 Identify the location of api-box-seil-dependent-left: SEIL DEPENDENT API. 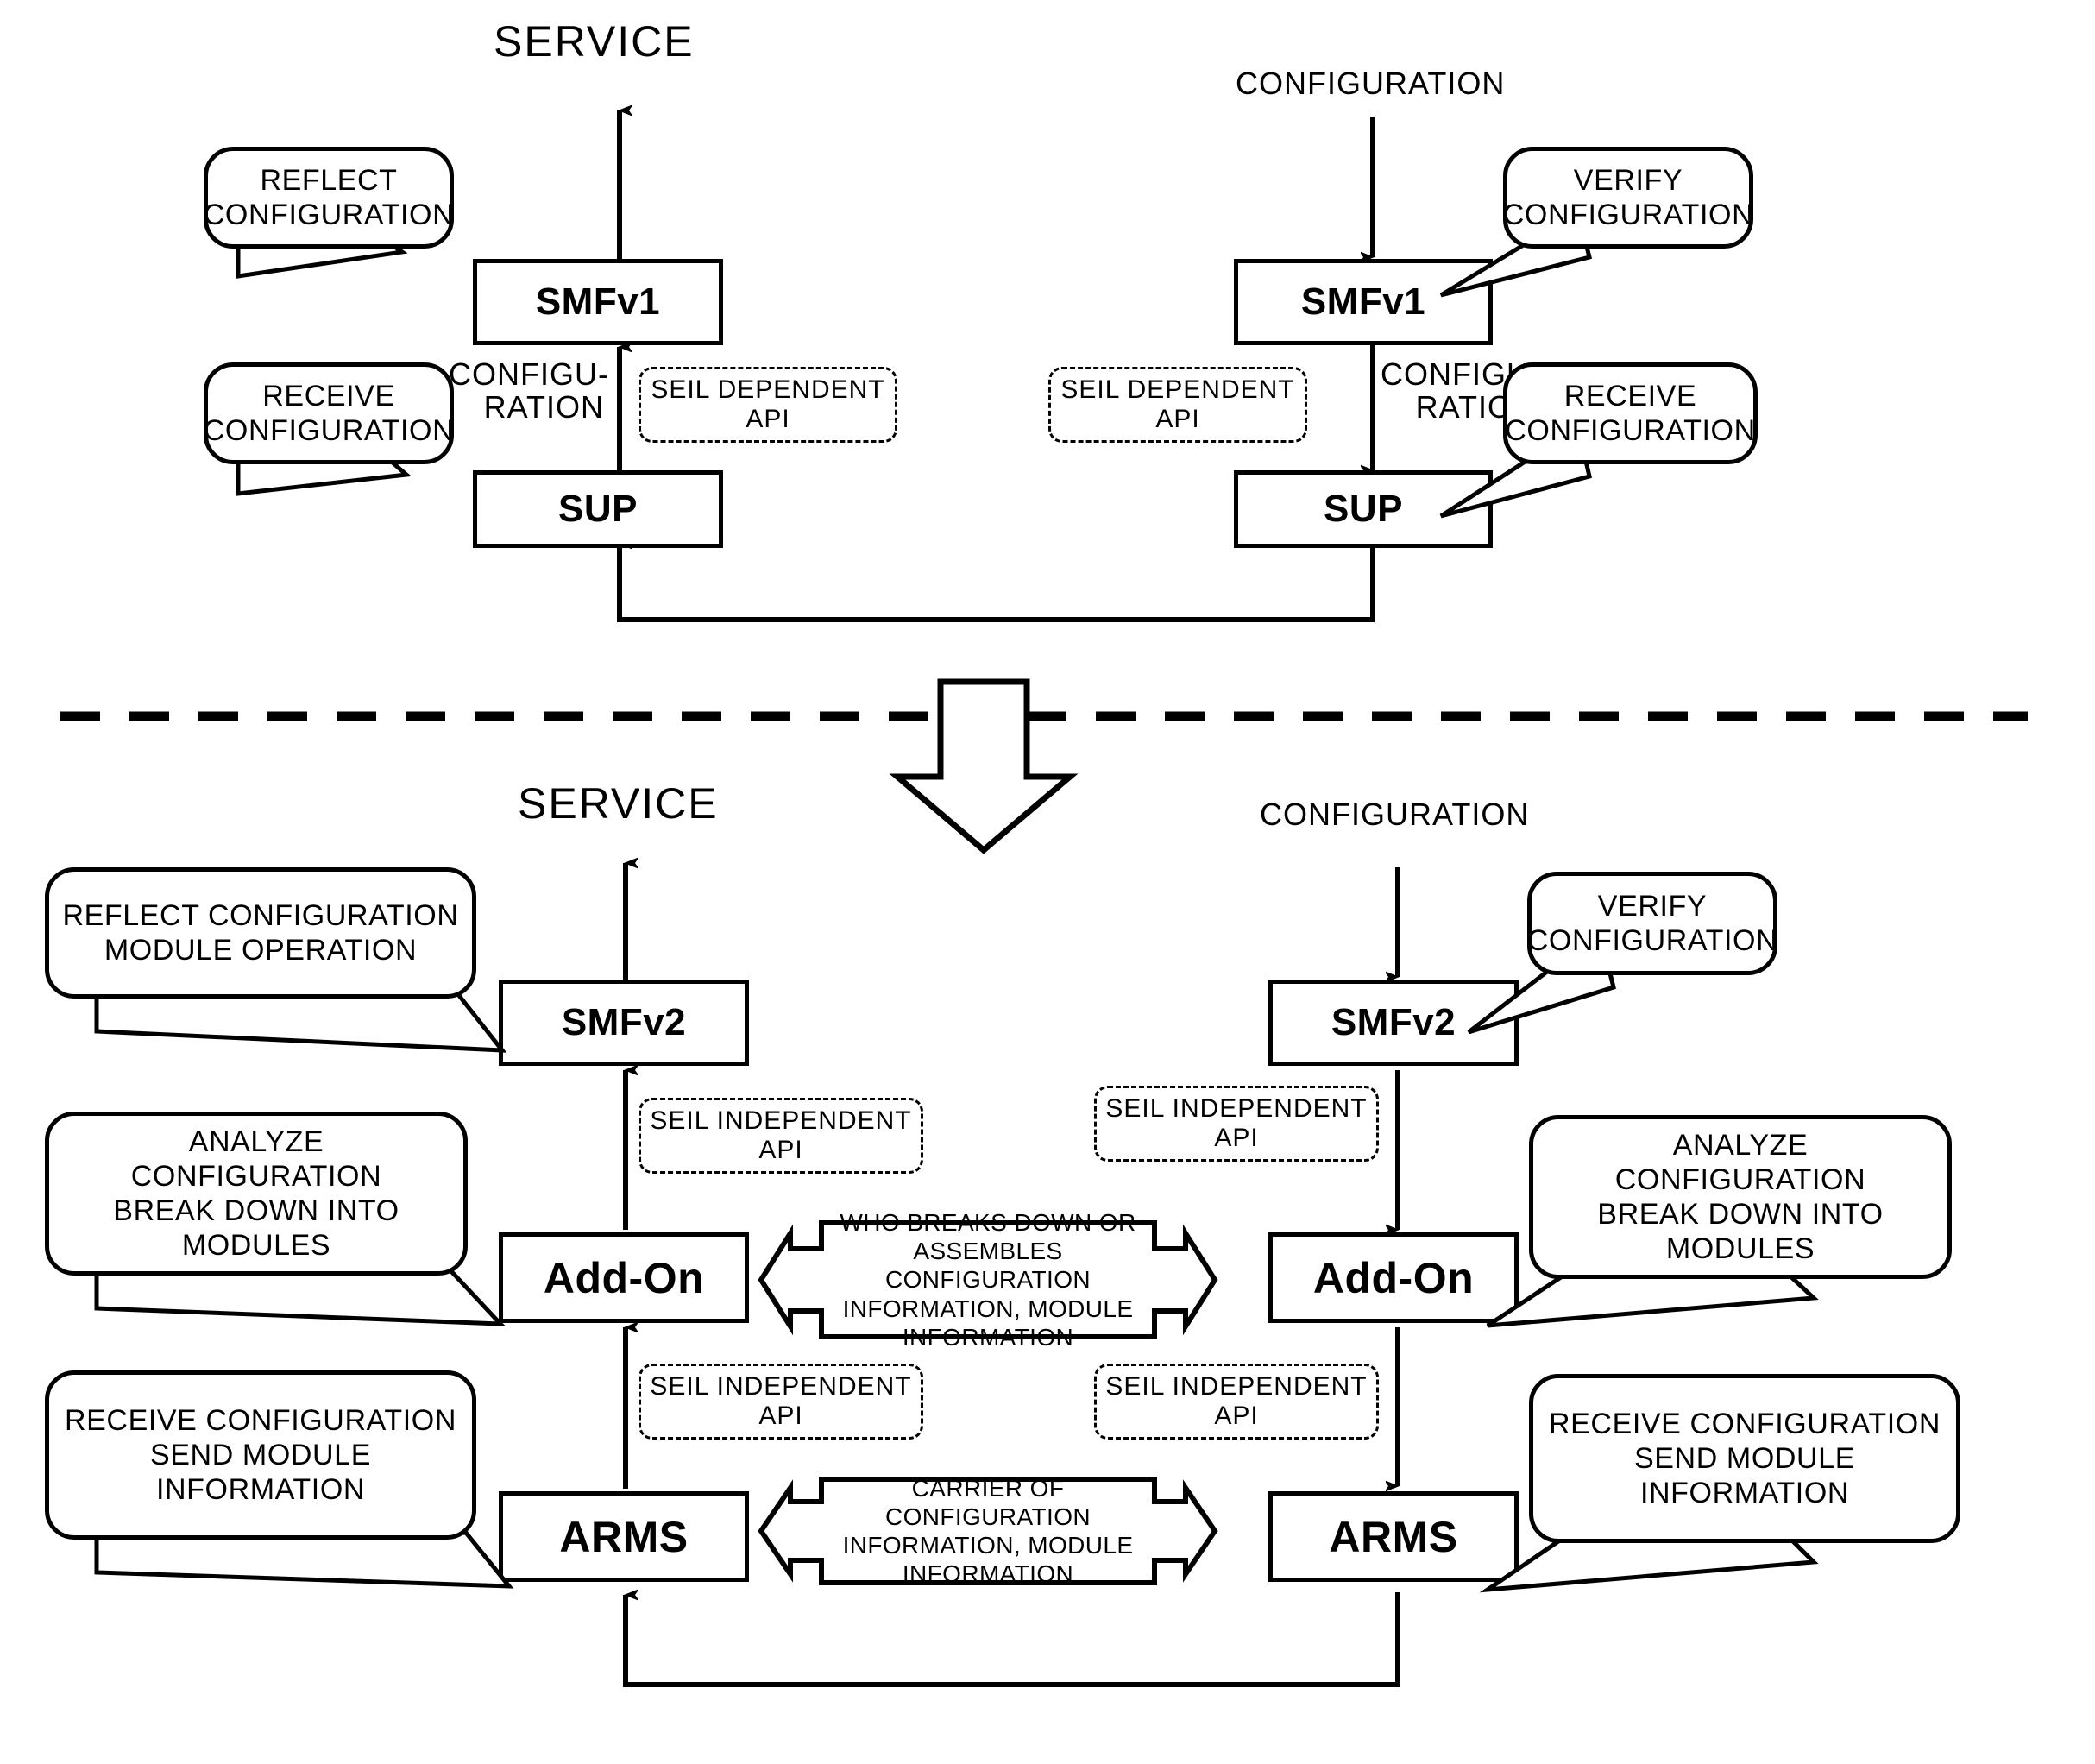
(768, 405).